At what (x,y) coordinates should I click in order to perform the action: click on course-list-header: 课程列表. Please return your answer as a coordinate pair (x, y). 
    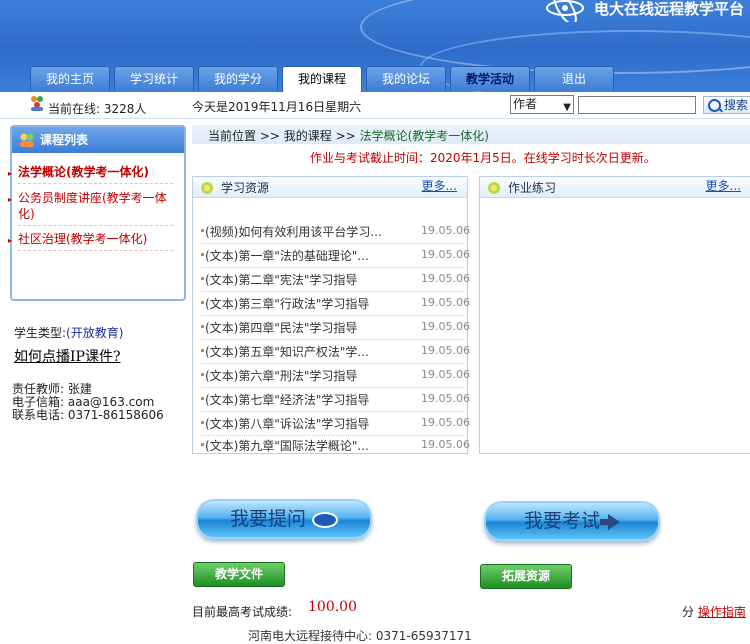
    Looking at the image, I should click on (98, 140).